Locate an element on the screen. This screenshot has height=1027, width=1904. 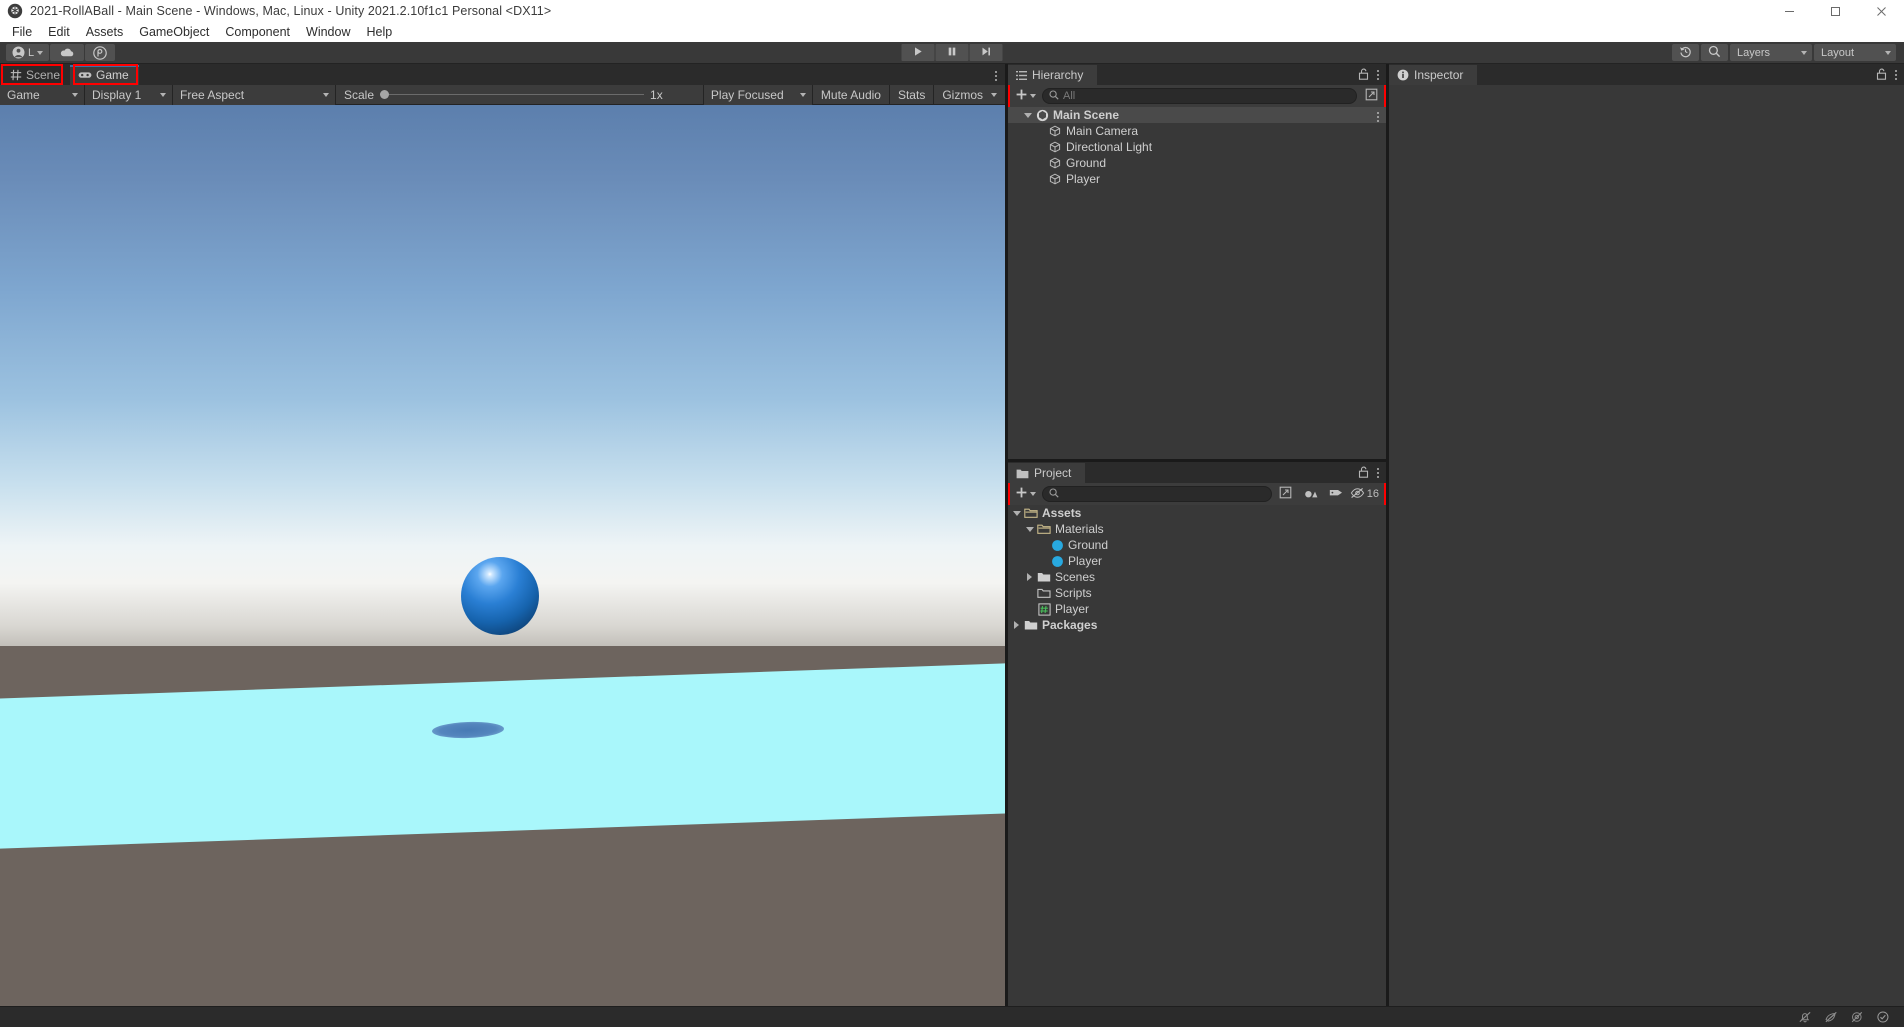
minimize-button is located at coordinates (1789, 11).